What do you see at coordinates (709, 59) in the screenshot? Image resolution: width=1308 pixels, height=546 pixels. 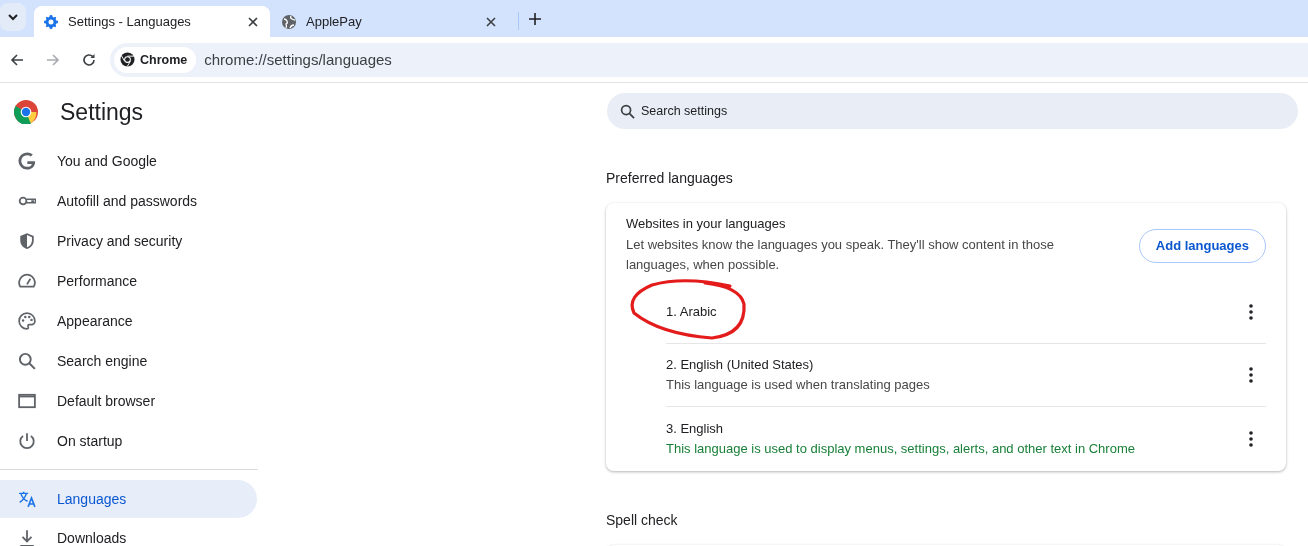 I see `address-bar: Chrome chrome://settings/languages` at bounding box center [709, 59].